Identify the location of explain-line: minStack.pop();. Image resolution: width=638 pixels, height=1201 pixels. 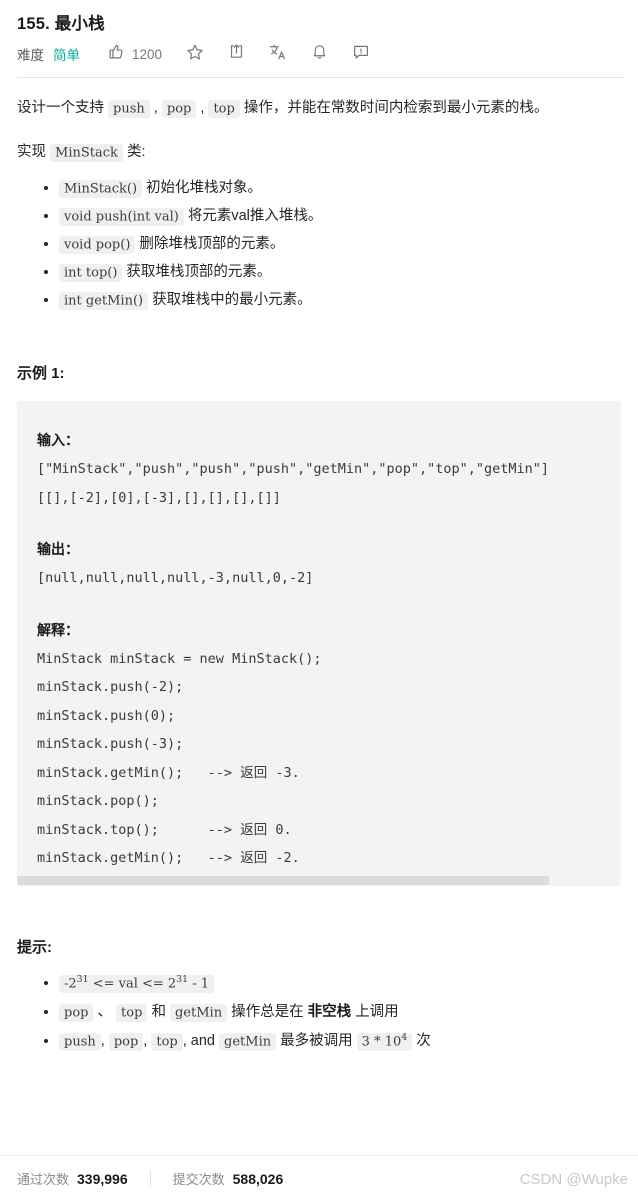
(98, 801).